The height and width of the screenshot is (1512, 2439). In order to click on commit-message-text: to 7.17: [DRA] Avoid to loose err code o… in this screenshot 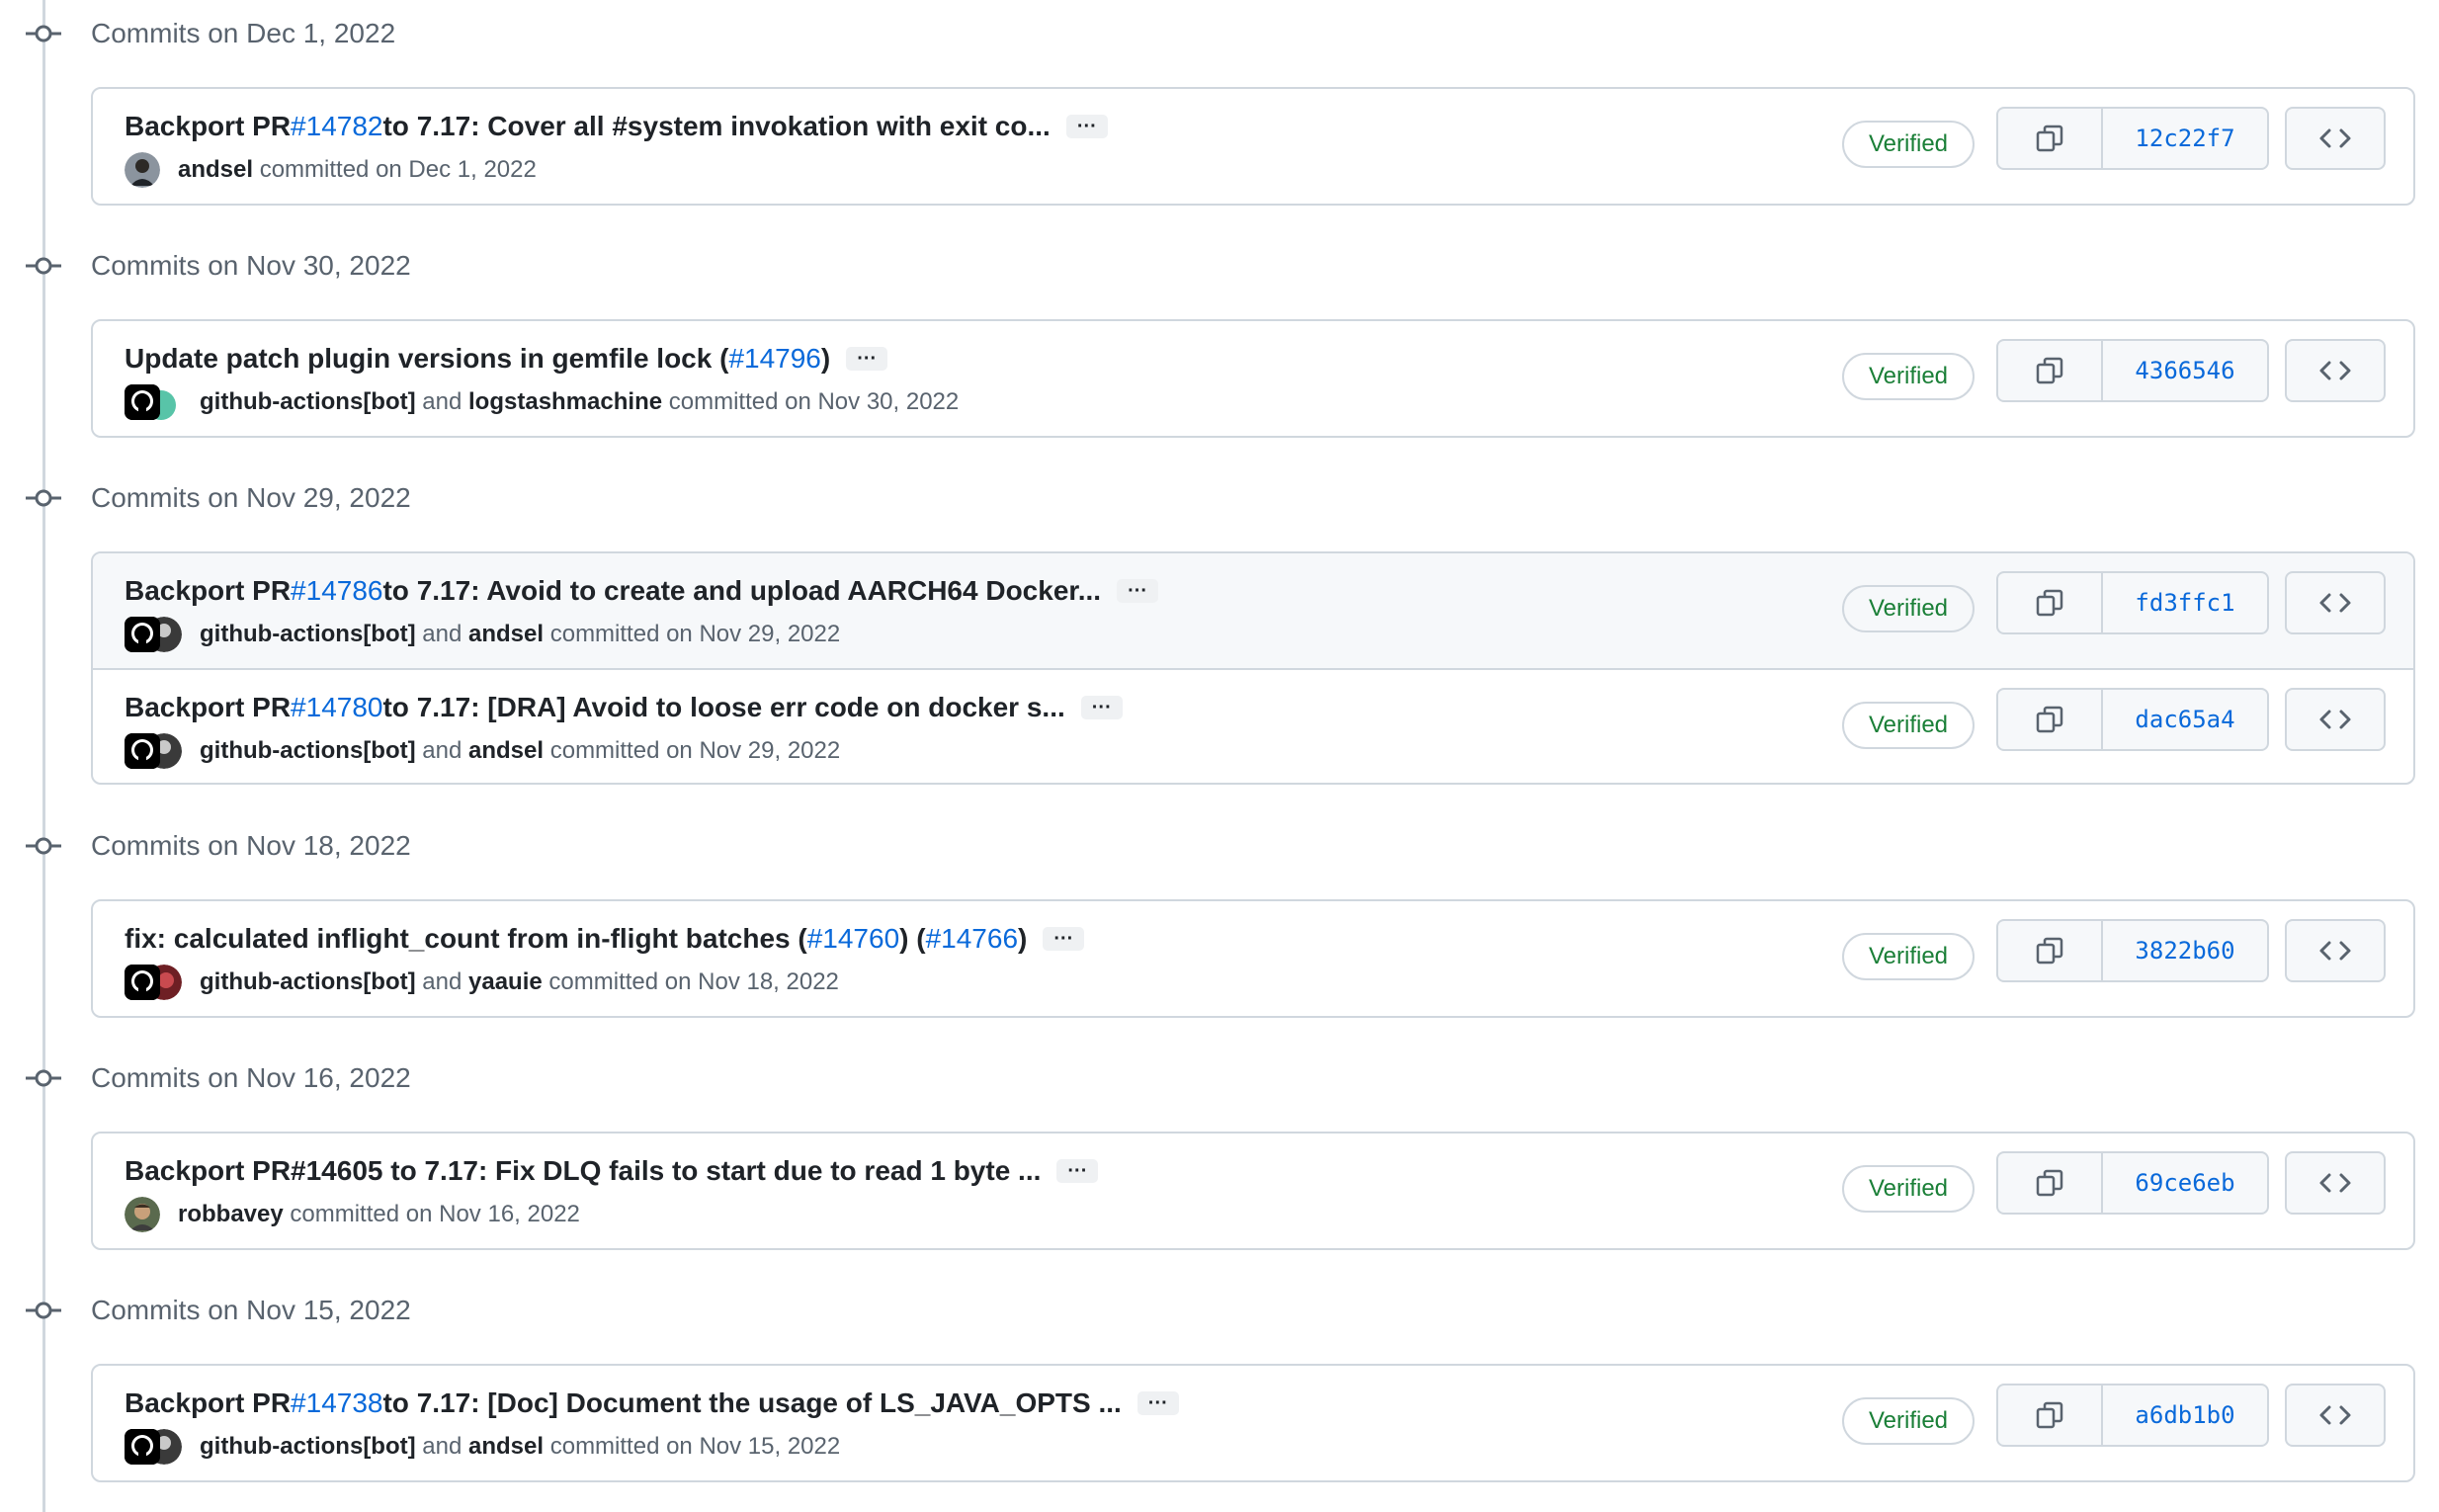, I will do `click(723, 707)`.